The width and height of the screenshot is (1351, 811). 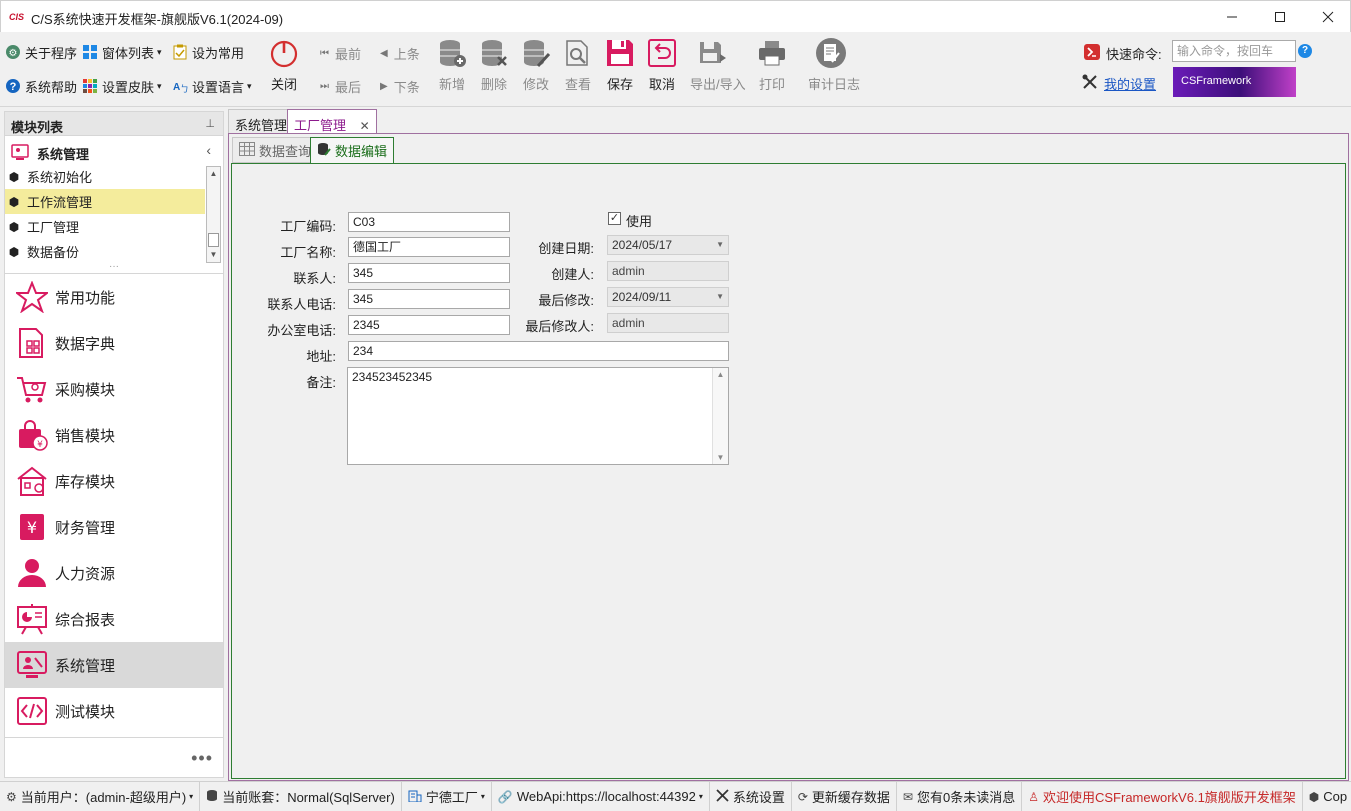 I want to click on module-inventory: 库存模块, so click(x=114, y=481).